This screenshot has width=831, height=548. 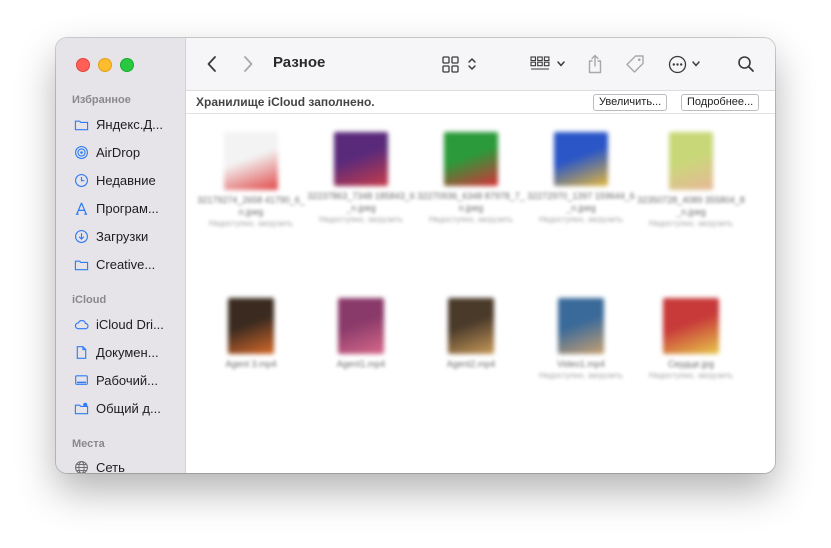 I want to click on clock-icon, so click(x=81, y=180).